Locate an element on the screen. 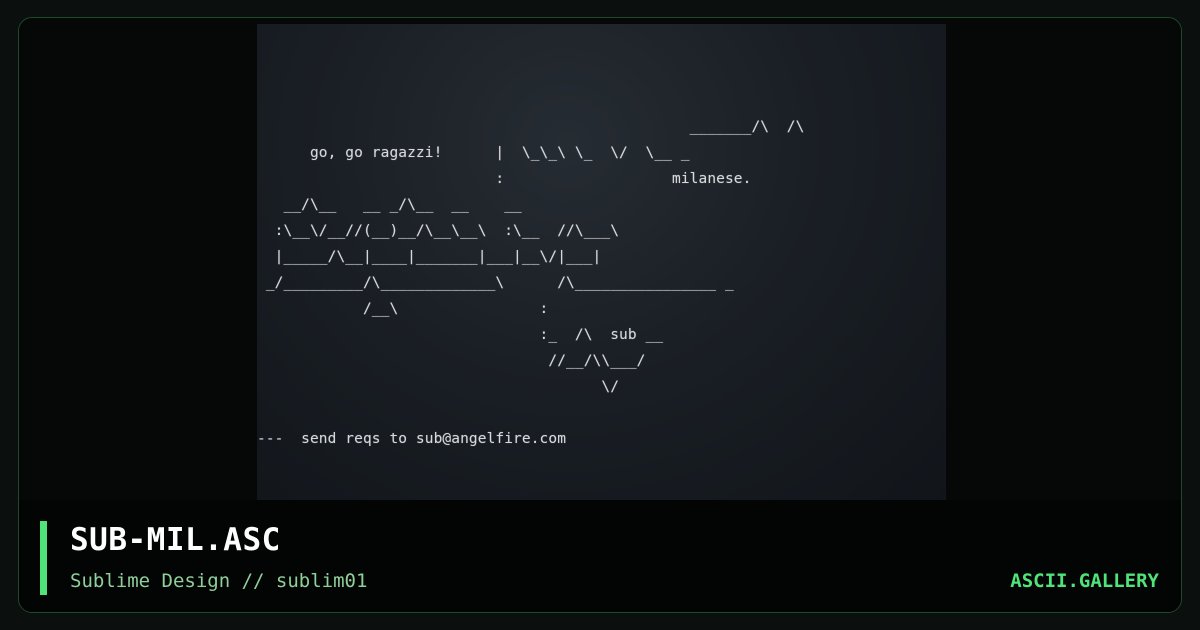 The height and width of the screenshot is (630, 1200). artwork-credit: Sublime Design // sublim01 is located at coordinates (219, 581).